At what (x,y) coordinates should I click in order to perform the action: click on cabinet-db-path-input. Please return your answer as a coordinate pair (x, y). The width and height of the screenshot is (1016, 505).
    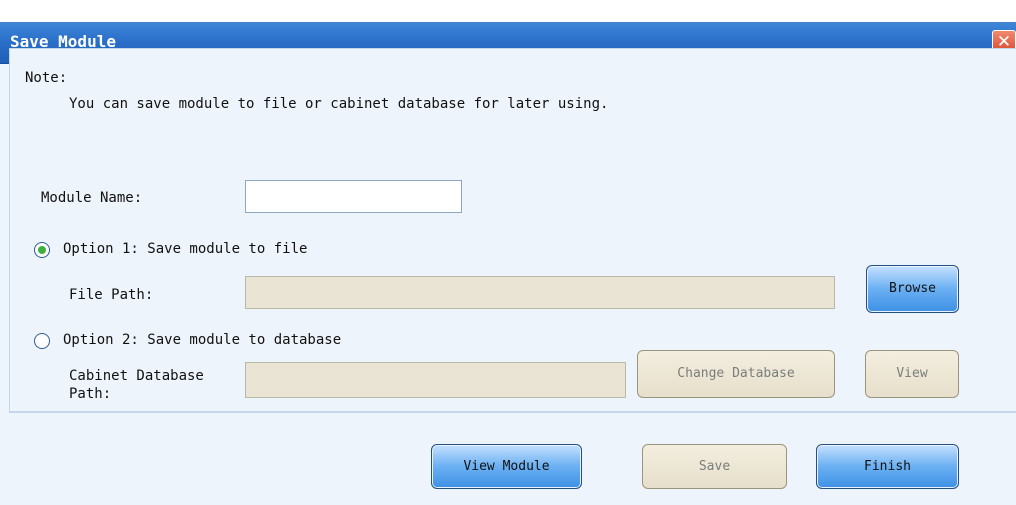
    Looking at the image, I should click on (435, 380).